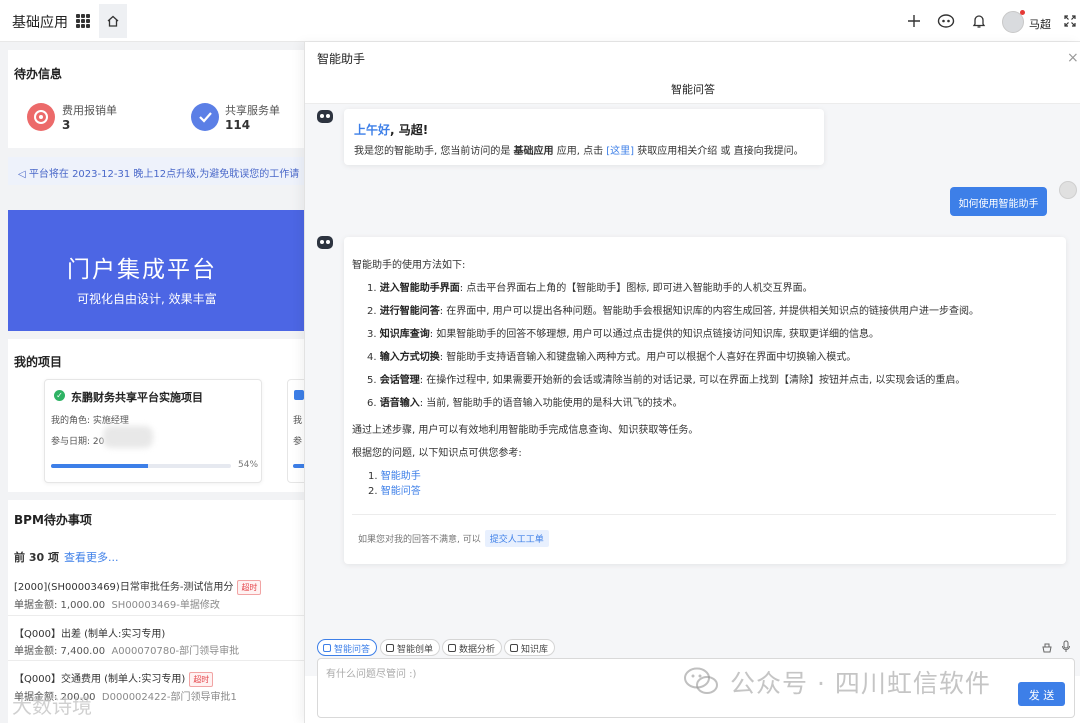 This screenshot has height=723, width=1080. What do you see at coordinates (702, 681) in the screenshot?
I see `wechat-icon` at bounding box center [702, 681].